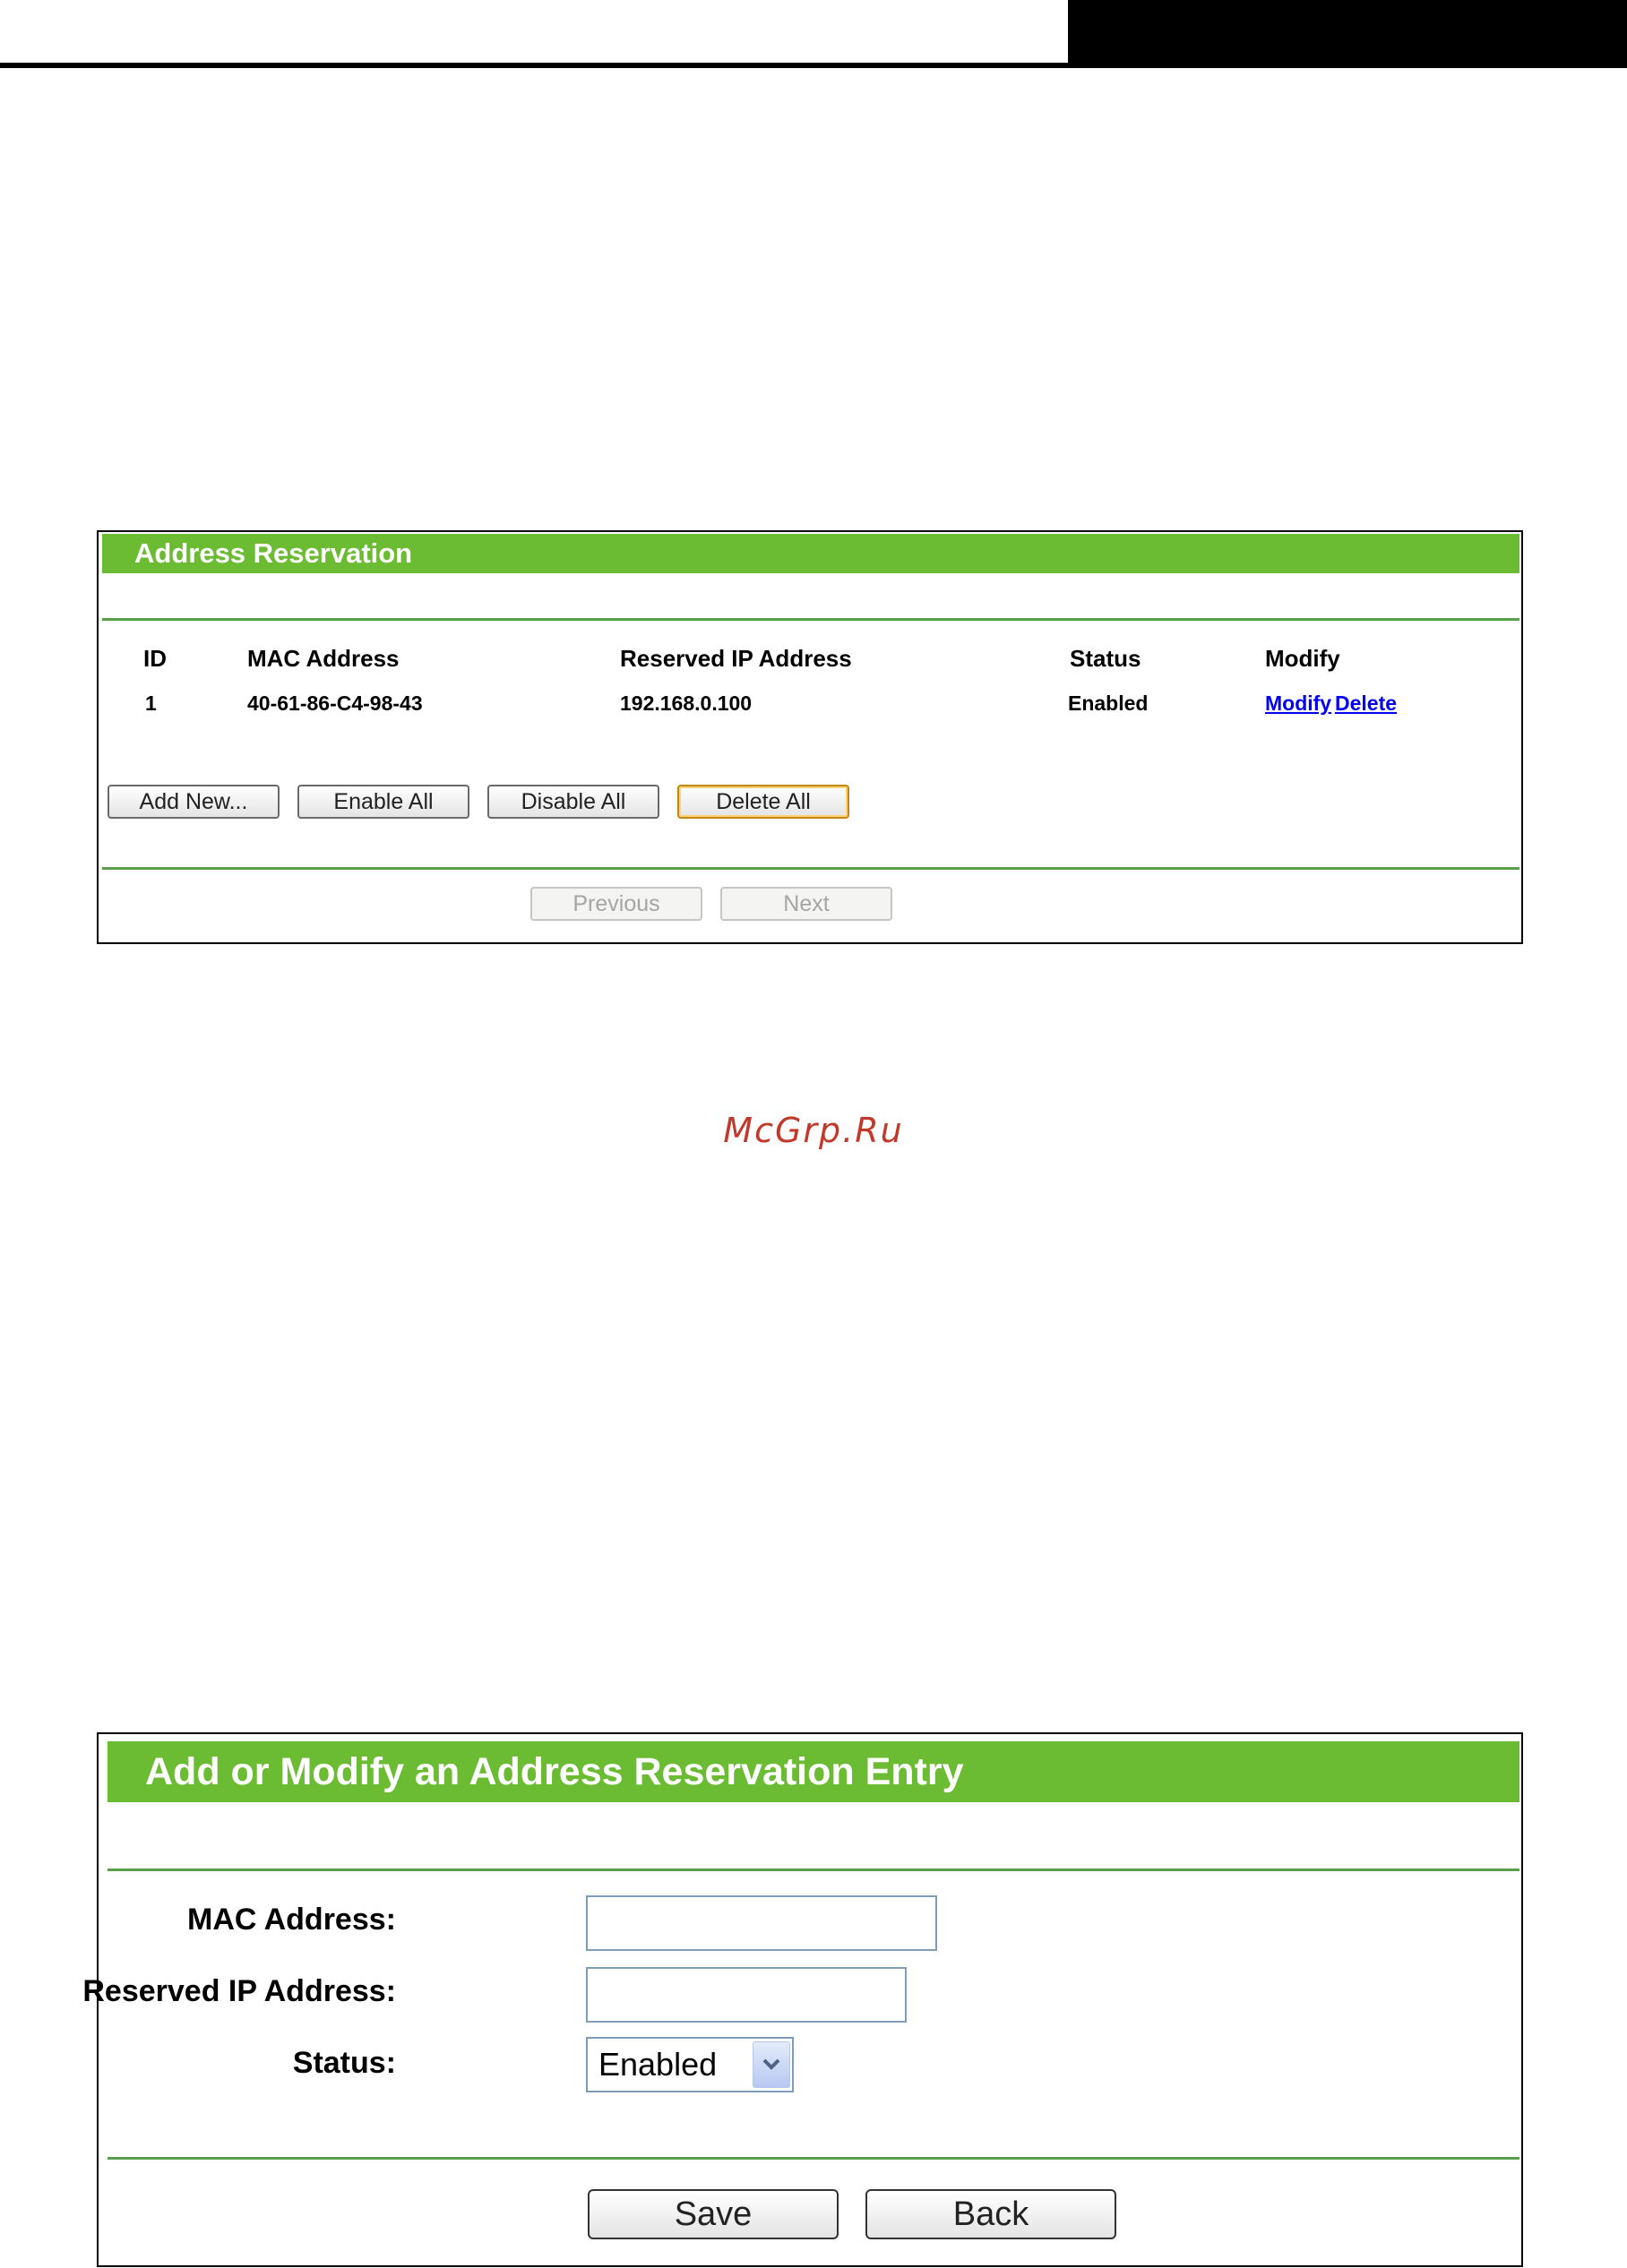  What do you see at coordinates (1302, 659) in the screenshot?
I see `column-header-modify: Modify` at bounding box center [1302, 659].